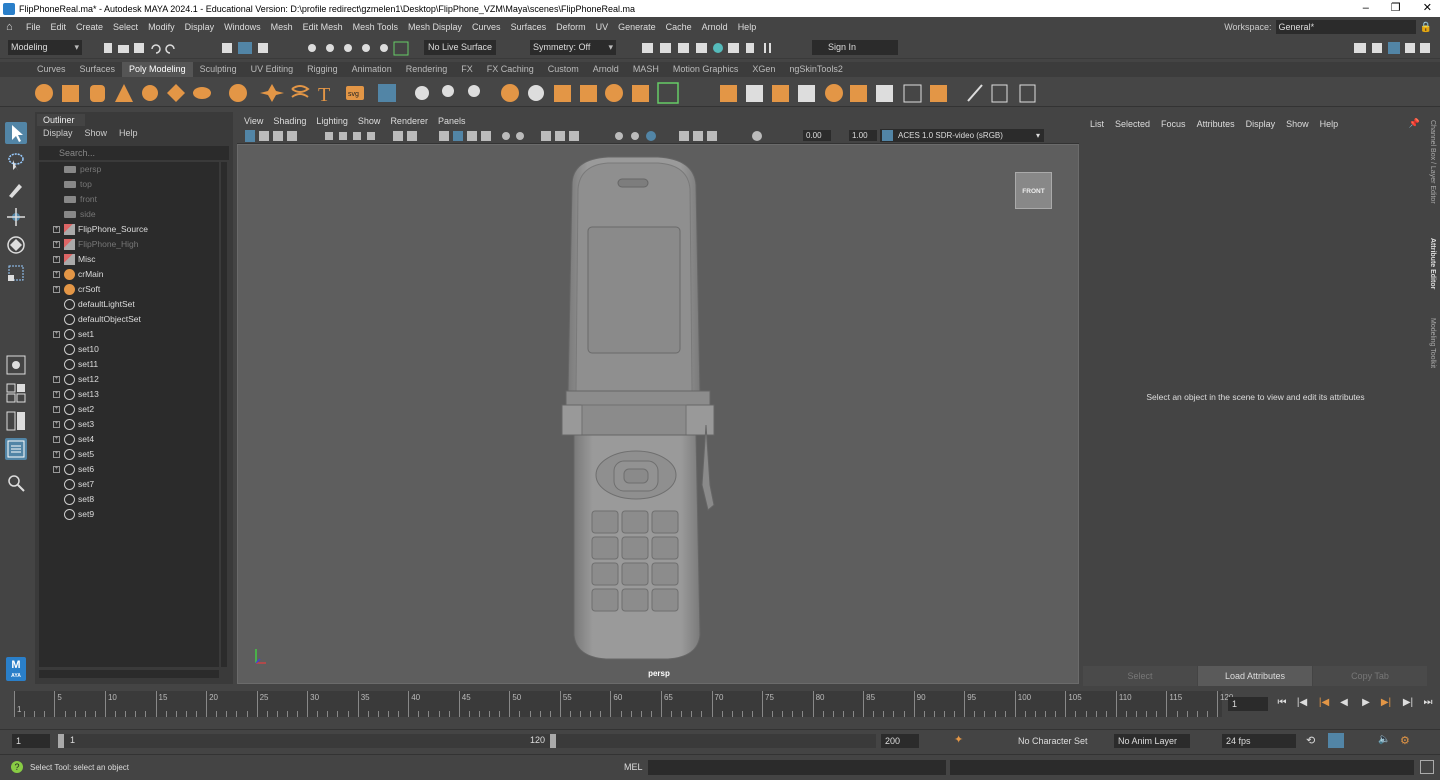  What do you see at coordinates (588, 93) in the screenshot?
I see `extrude-icon` at bounding box center [588, 93].